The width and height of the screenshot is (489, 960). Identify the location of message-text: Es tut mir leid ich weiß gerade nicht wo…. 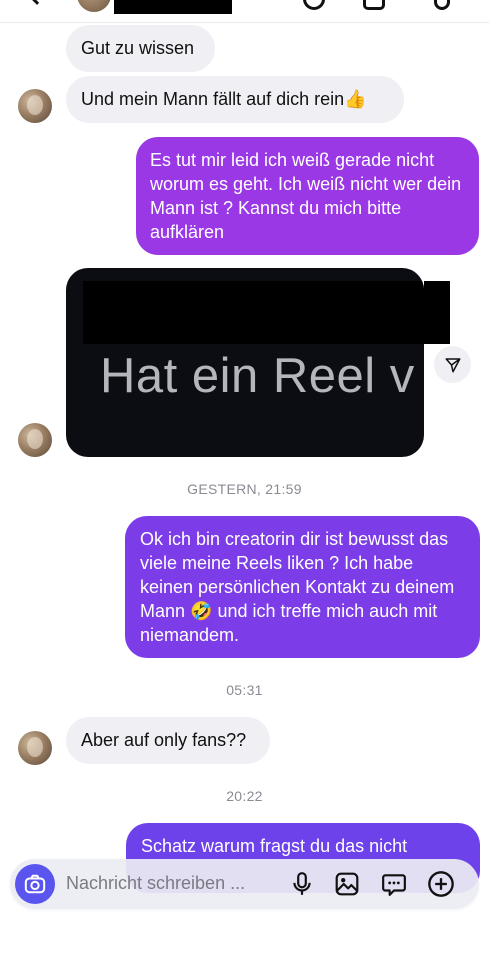
(306, 196).